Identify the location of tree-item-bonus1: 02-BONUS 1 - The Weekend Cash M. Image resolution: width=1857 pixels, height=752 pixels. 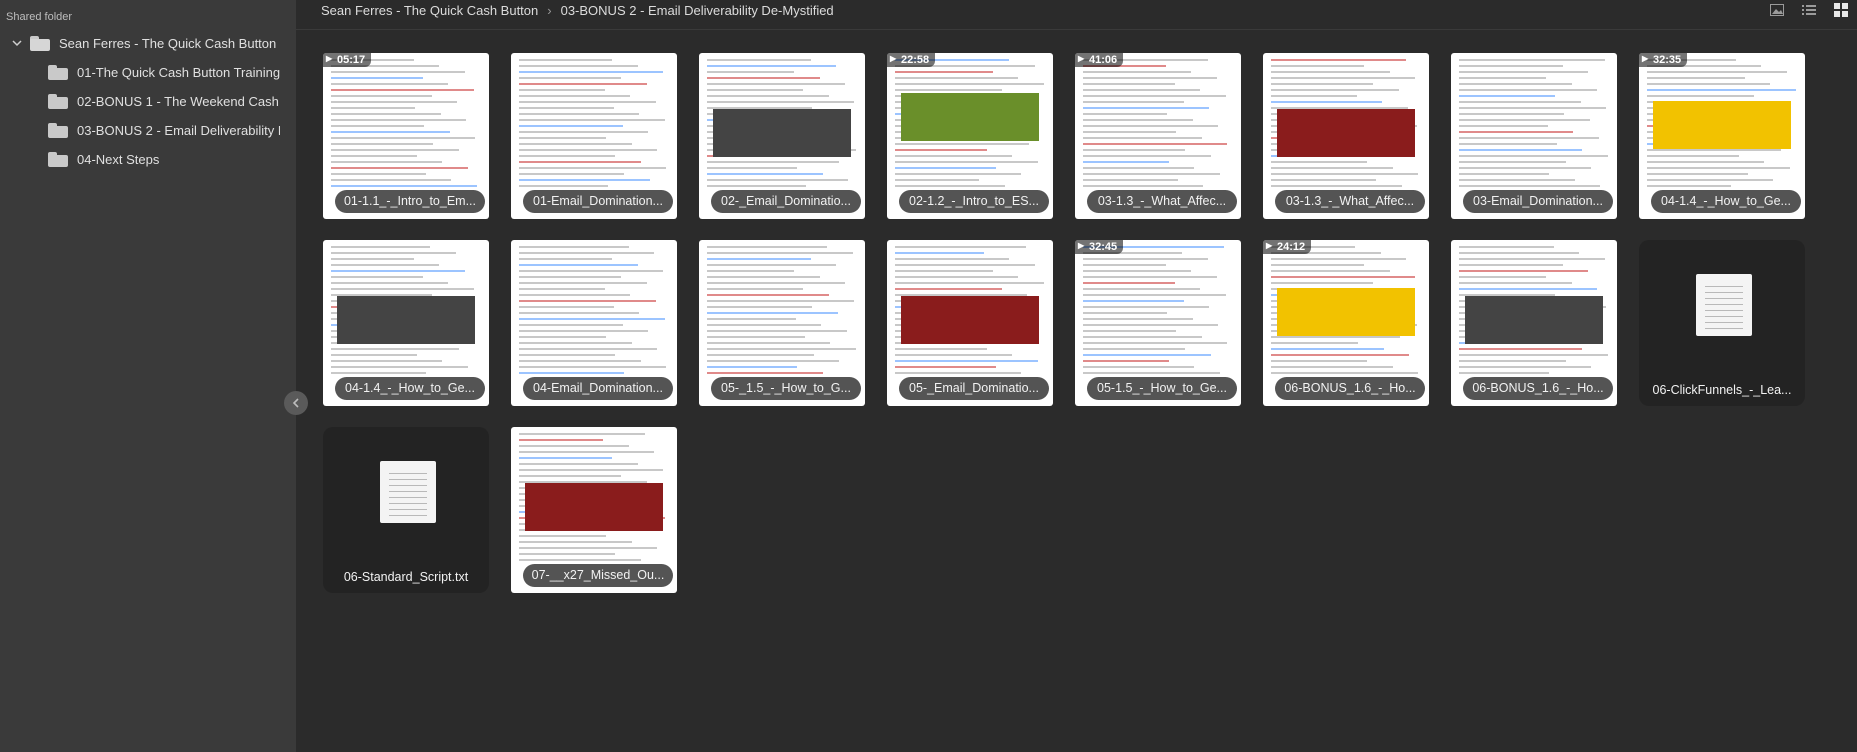
(164, 101).